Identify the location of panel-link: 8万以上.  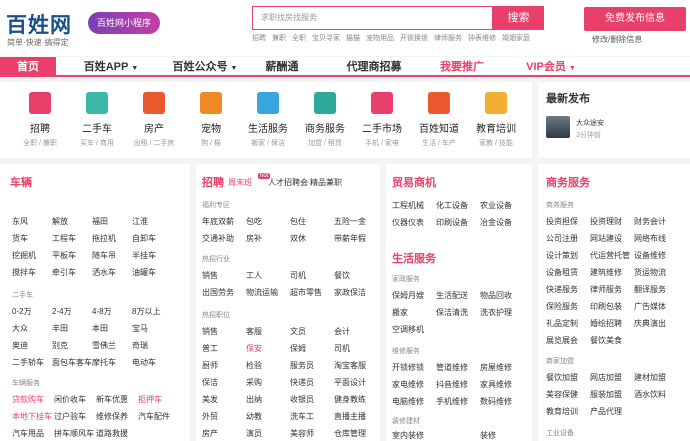
(146, 311).